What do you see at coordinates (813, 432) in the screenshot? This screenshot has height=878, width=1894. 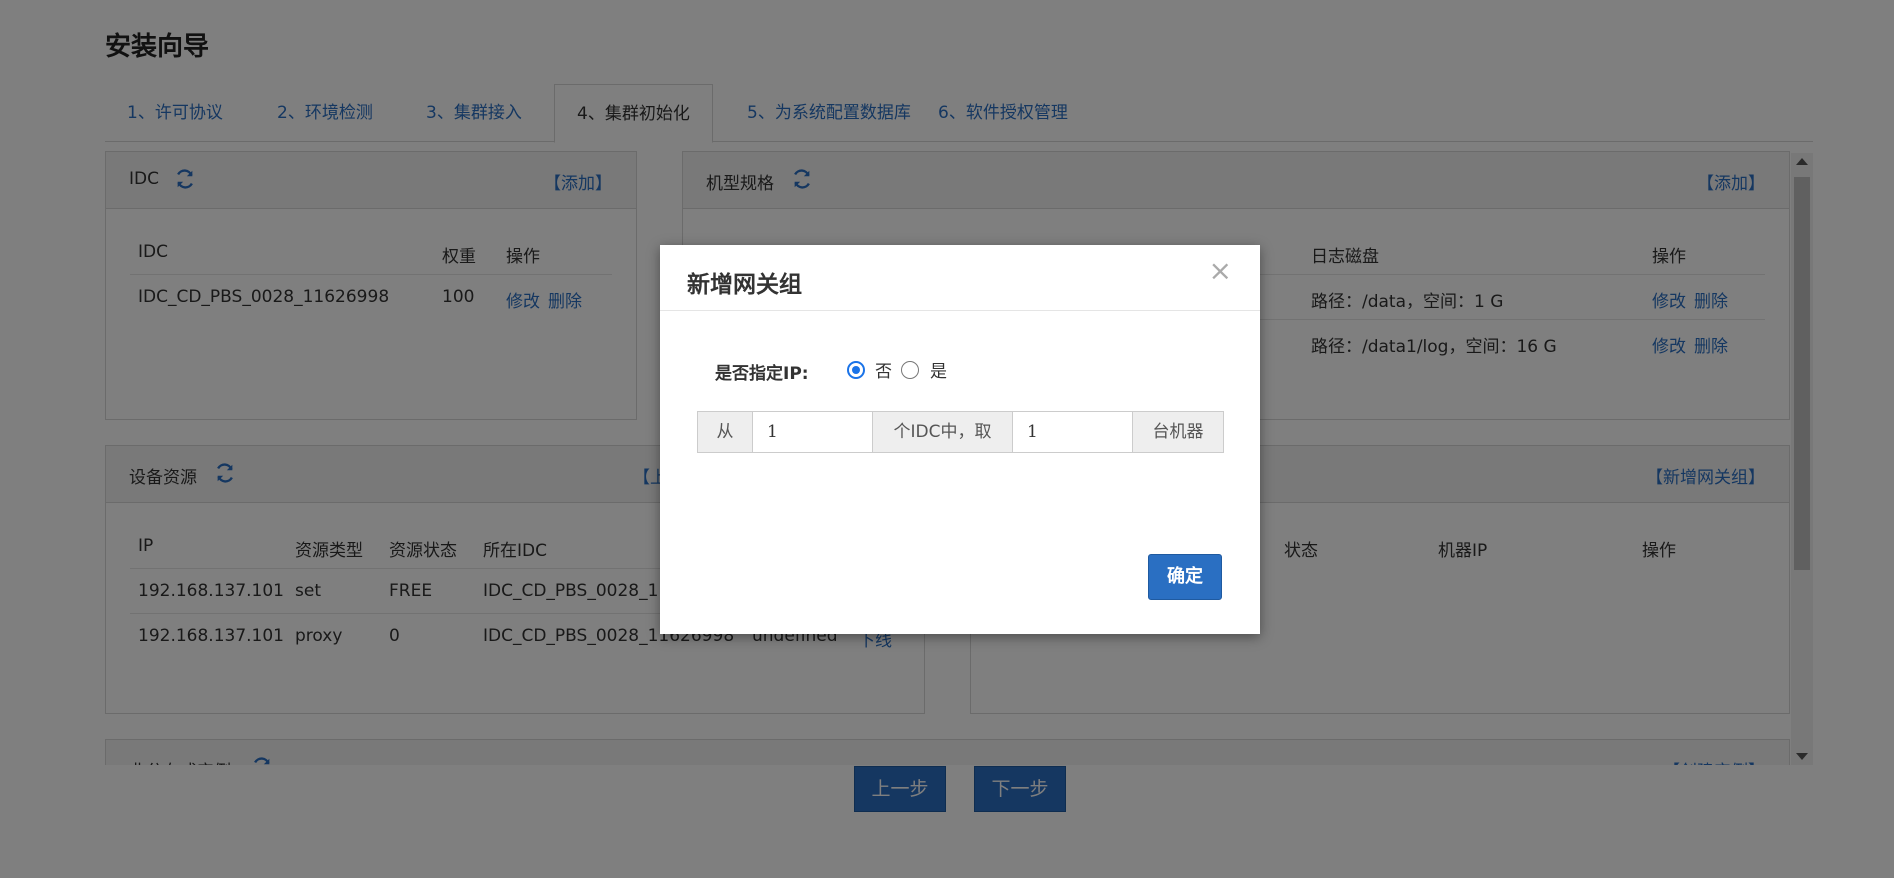 I see `idc-count-input: 1` at bounding box center [813, 432].